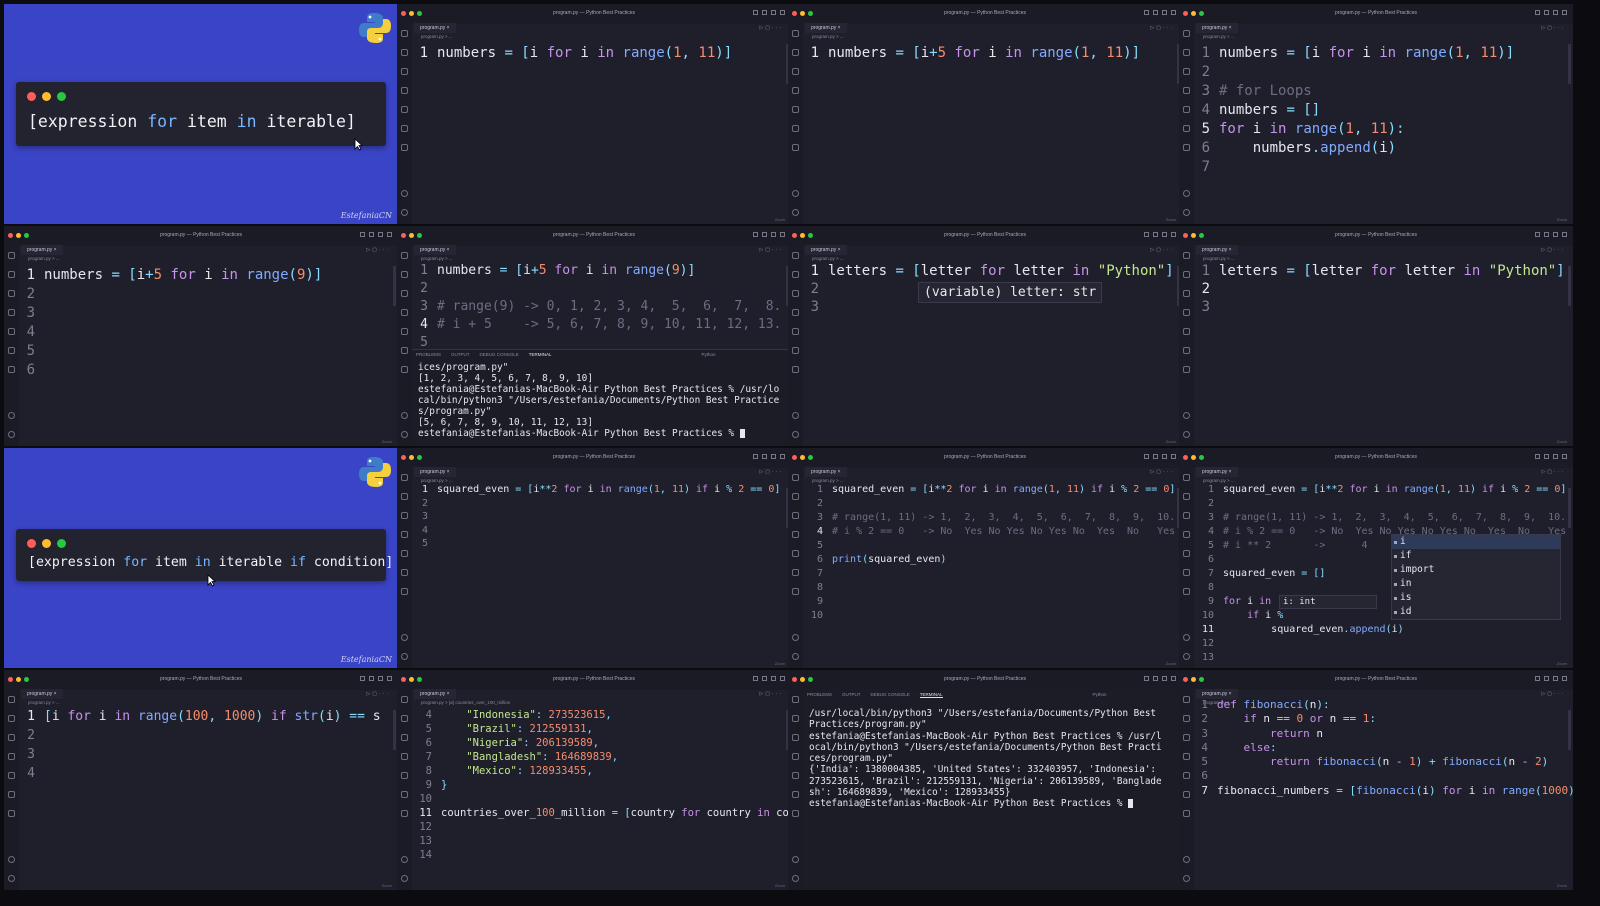  What do you see at coordinates (601, 53) in the screenshot?
I see `code-editor: 1 numbers = [i for i in range(1, 11)]` at bounding box center [601, 53].